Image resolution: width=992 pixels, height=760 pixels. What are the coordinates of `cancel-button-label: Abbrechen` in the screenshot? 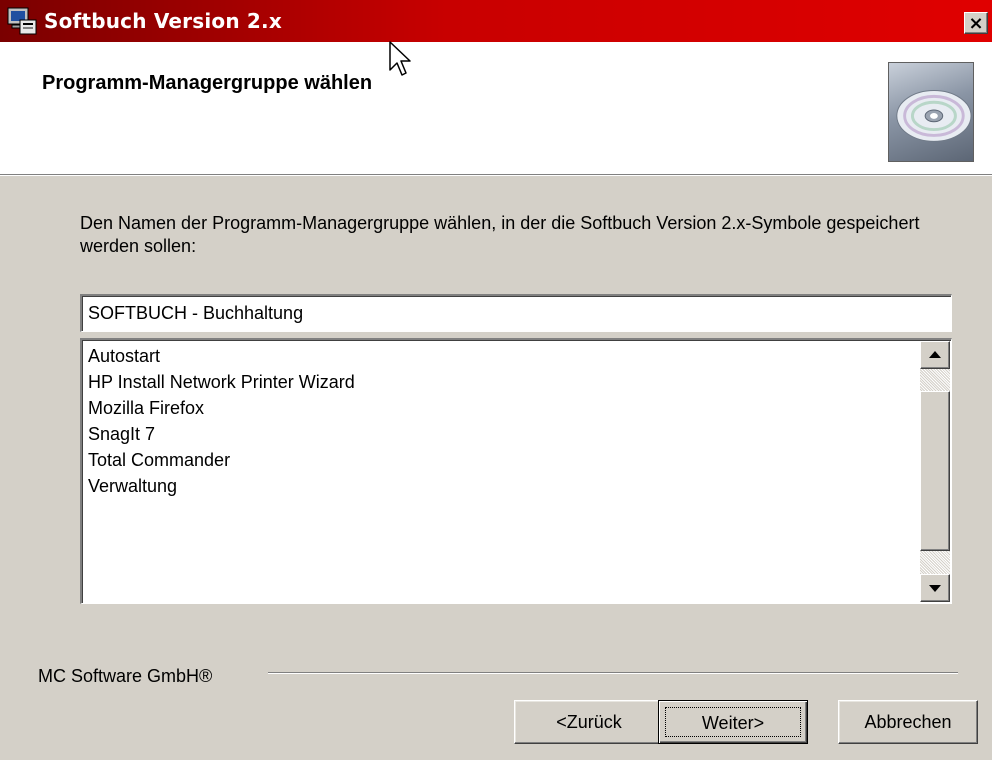 It's located at (908, 722).